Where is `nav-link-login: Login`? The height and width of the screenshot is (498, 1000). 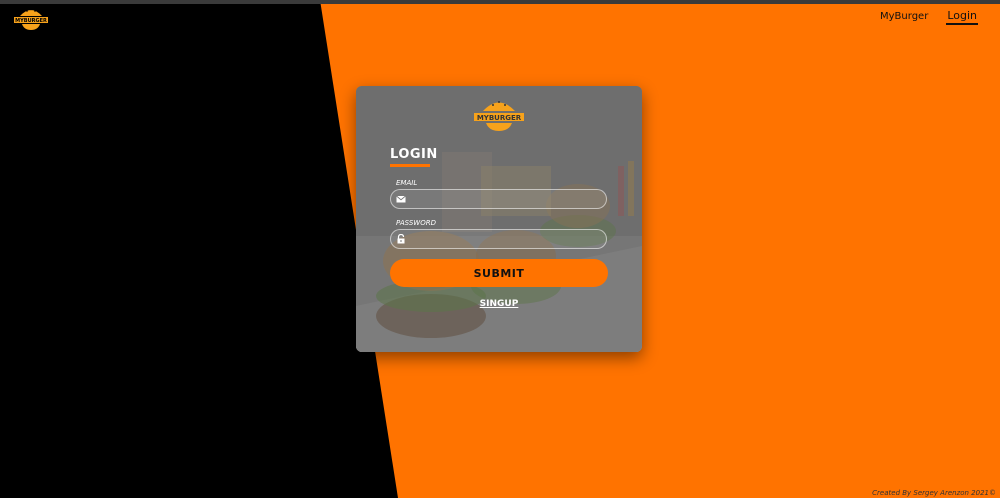 nav-link-login: Login is located at coordinates (962, 16).